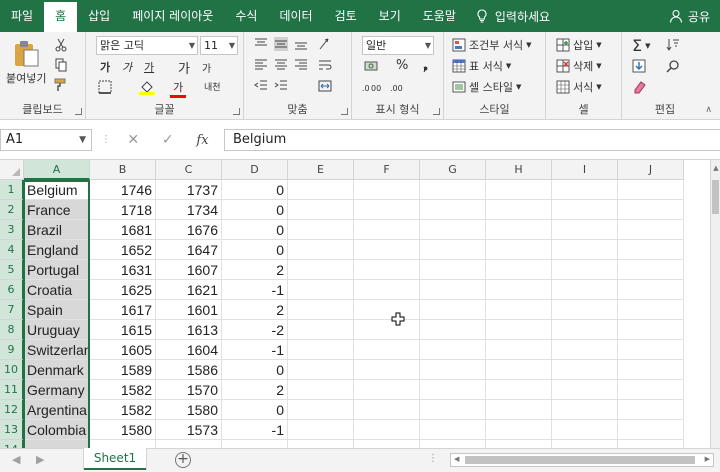 The image size is (720, 472). What do you see at coordinates (26, 62) in the screenshot?
I see `paste-button: 붙여넣기` at bounding box center [26, 62].